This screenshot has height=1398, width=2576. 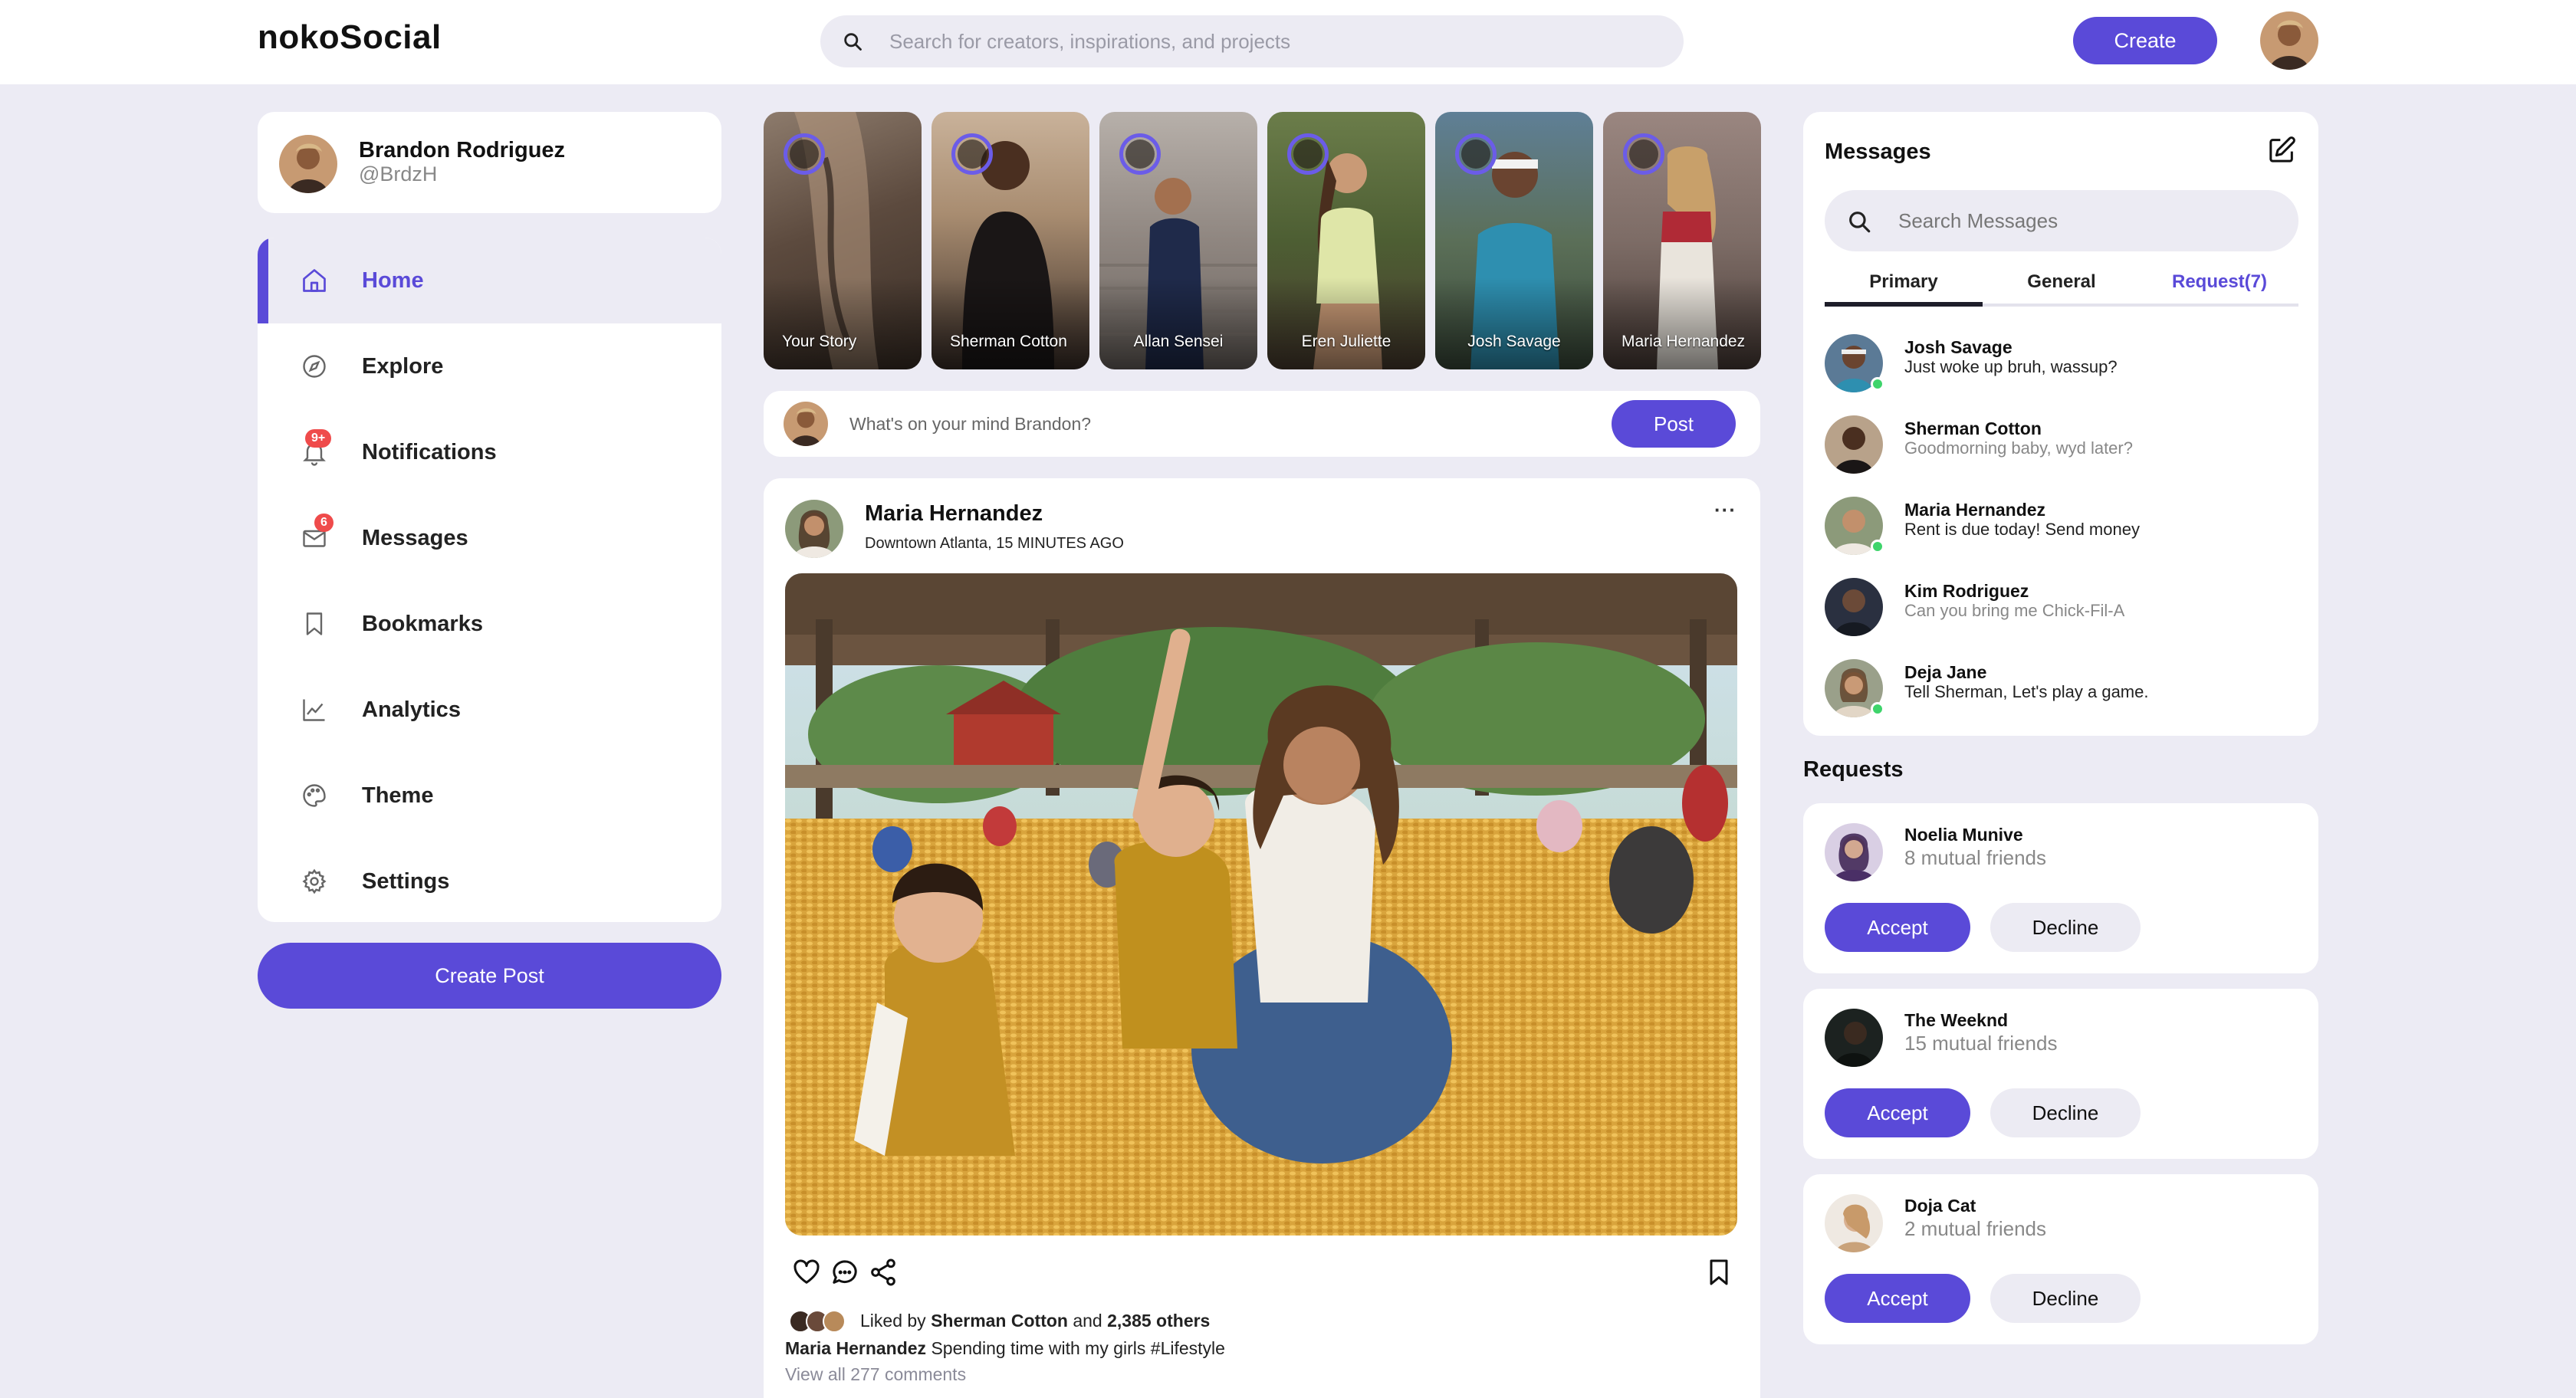 I want to click on bookmark-icon, so click(x=314, y=623).